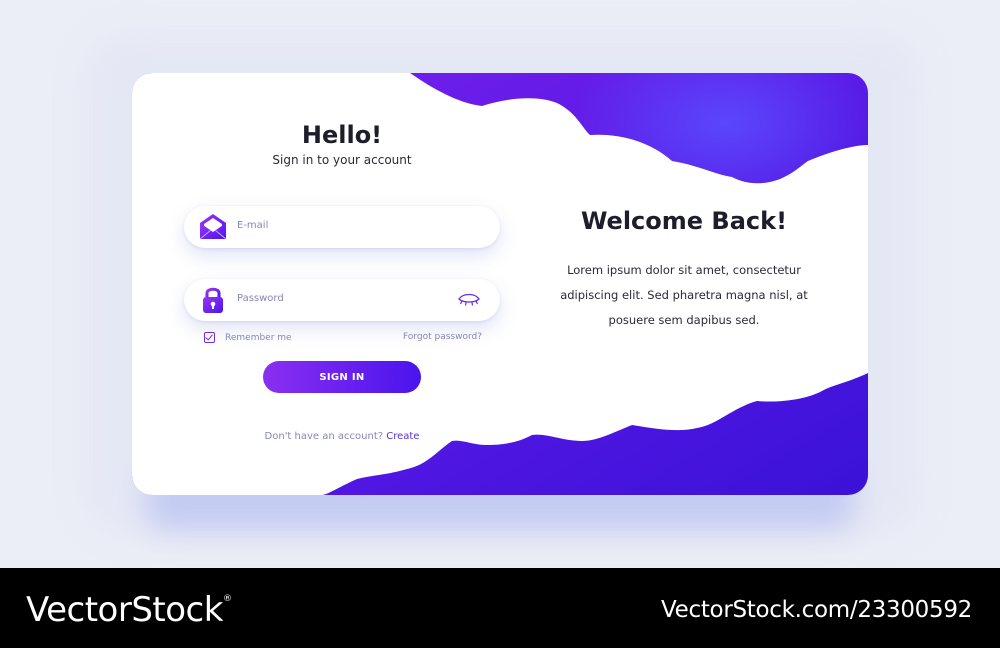  Describe the element at coordinates (442, 337) in the screenshot. I see `forgot-password-link: Forgot password?` at that location.